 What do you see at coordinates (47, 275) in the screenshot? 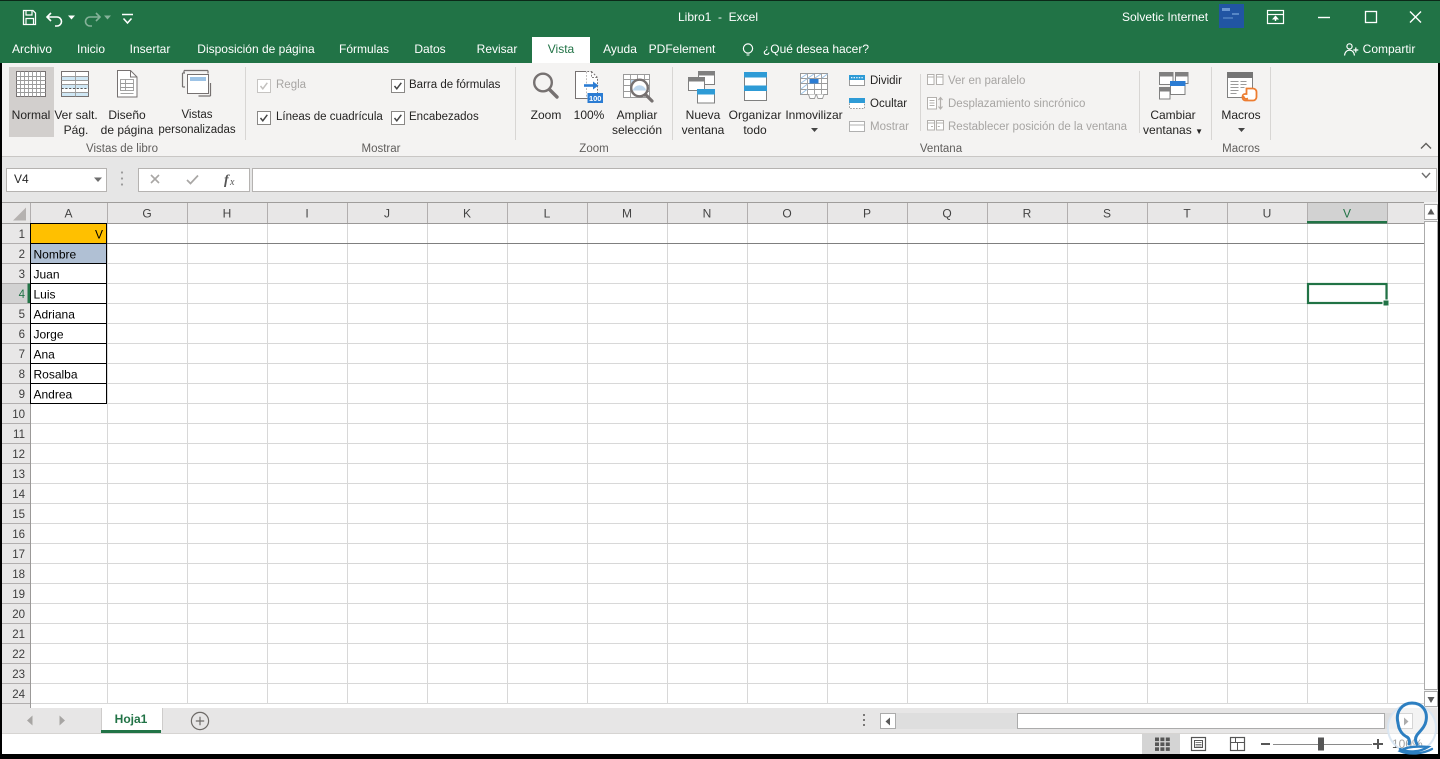
I see `svg-text: Juan` at bounding box center [47, 275].